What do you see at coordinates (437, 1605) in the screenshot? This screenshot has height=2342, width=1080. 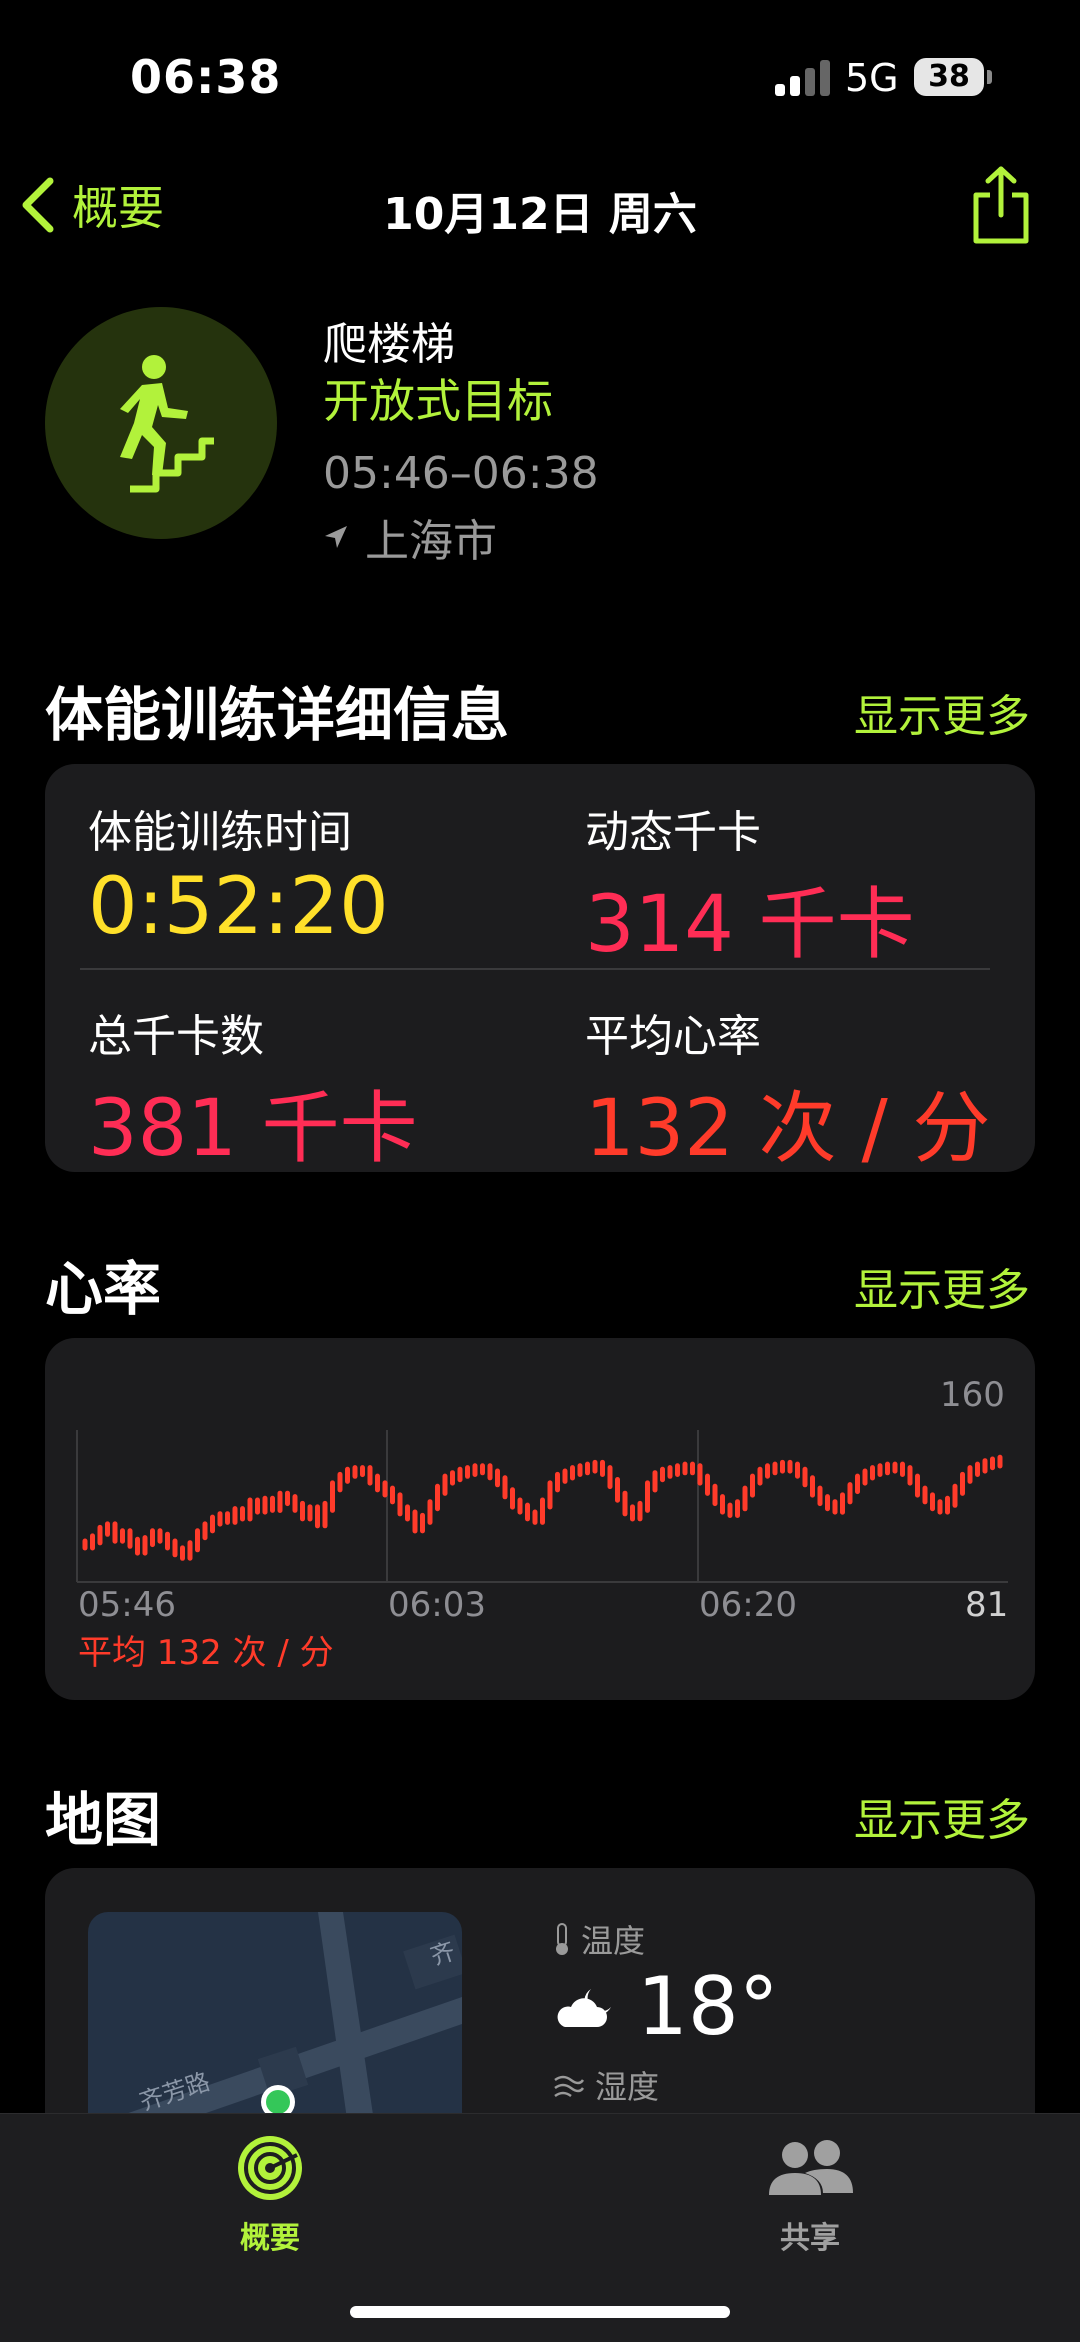 I see `chart-x-label: 06:03` at bounding box center [437, 1605].